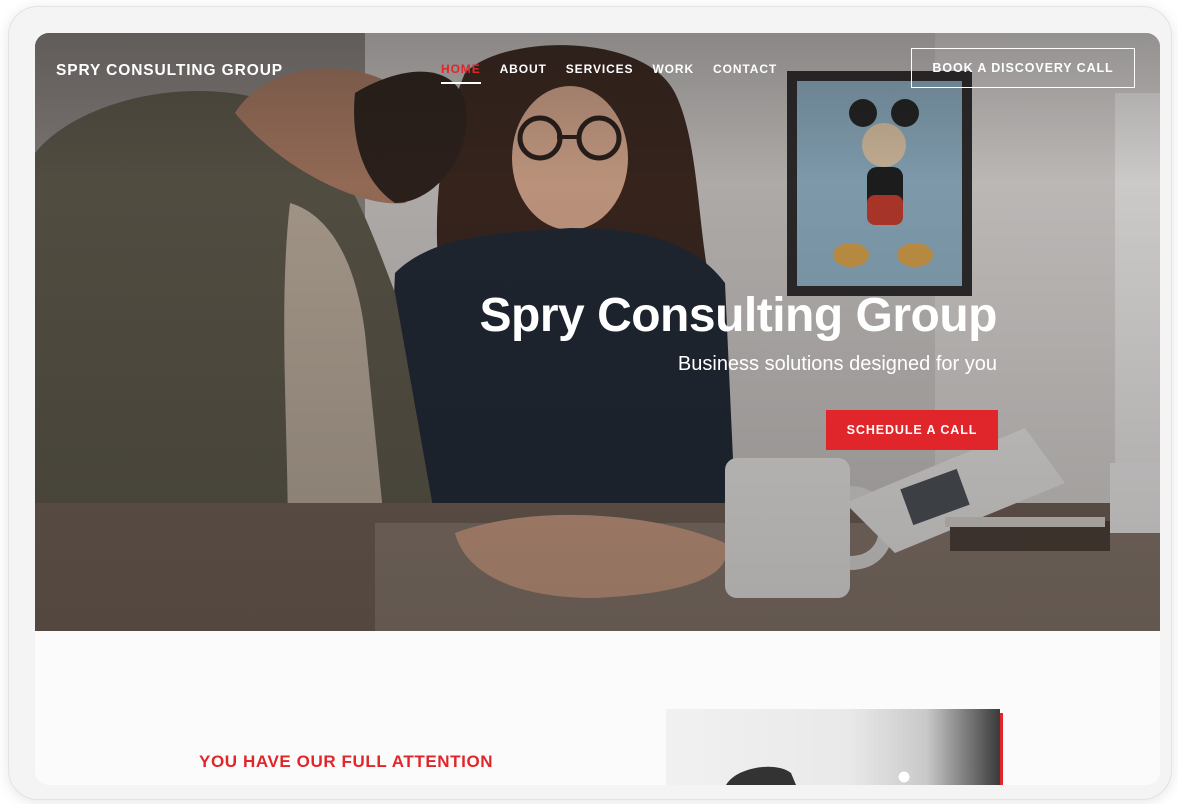 This screenshot has height=804, width=1178. Describe the element at coordinates (673, 72) in the screenshot. I see `nav-item-work: WORK` at that location.